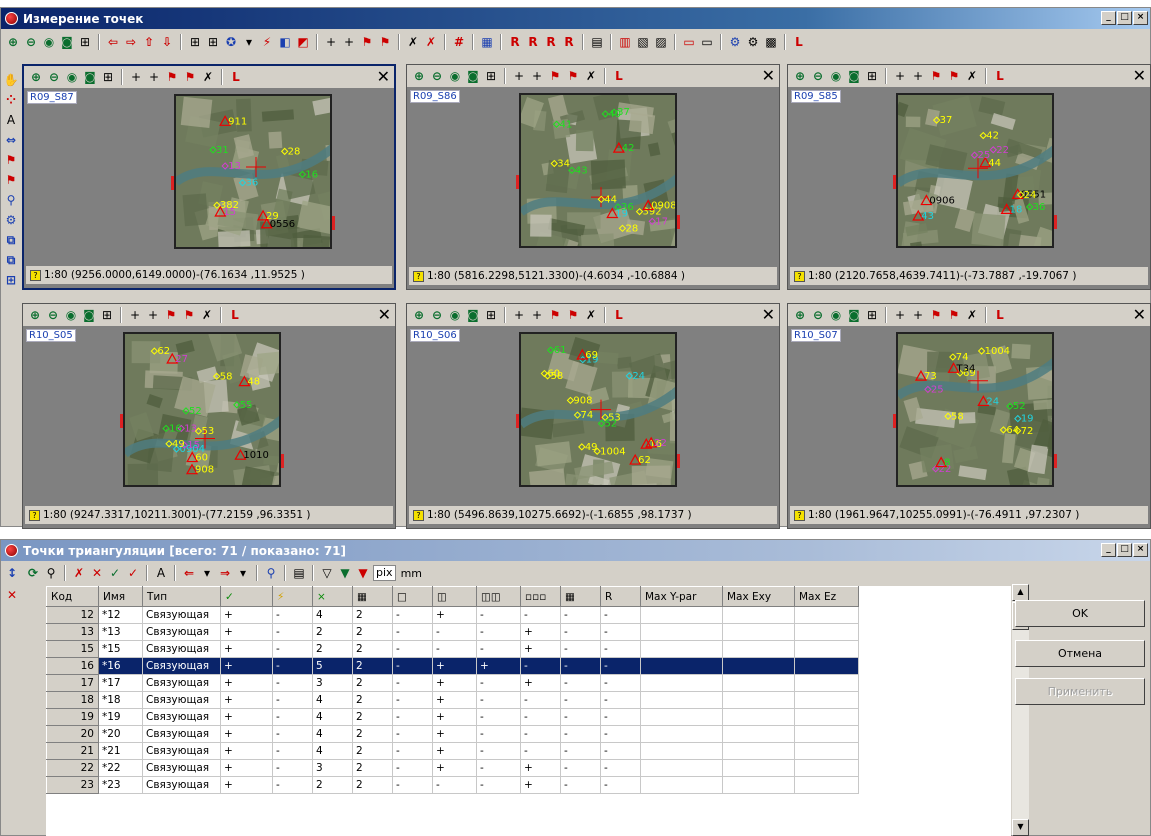 This screenshot has height=836, width=1151. Describe the element at coordinates (189, 573) in the screenshot. I see `import-icon: ⇐` at that location.